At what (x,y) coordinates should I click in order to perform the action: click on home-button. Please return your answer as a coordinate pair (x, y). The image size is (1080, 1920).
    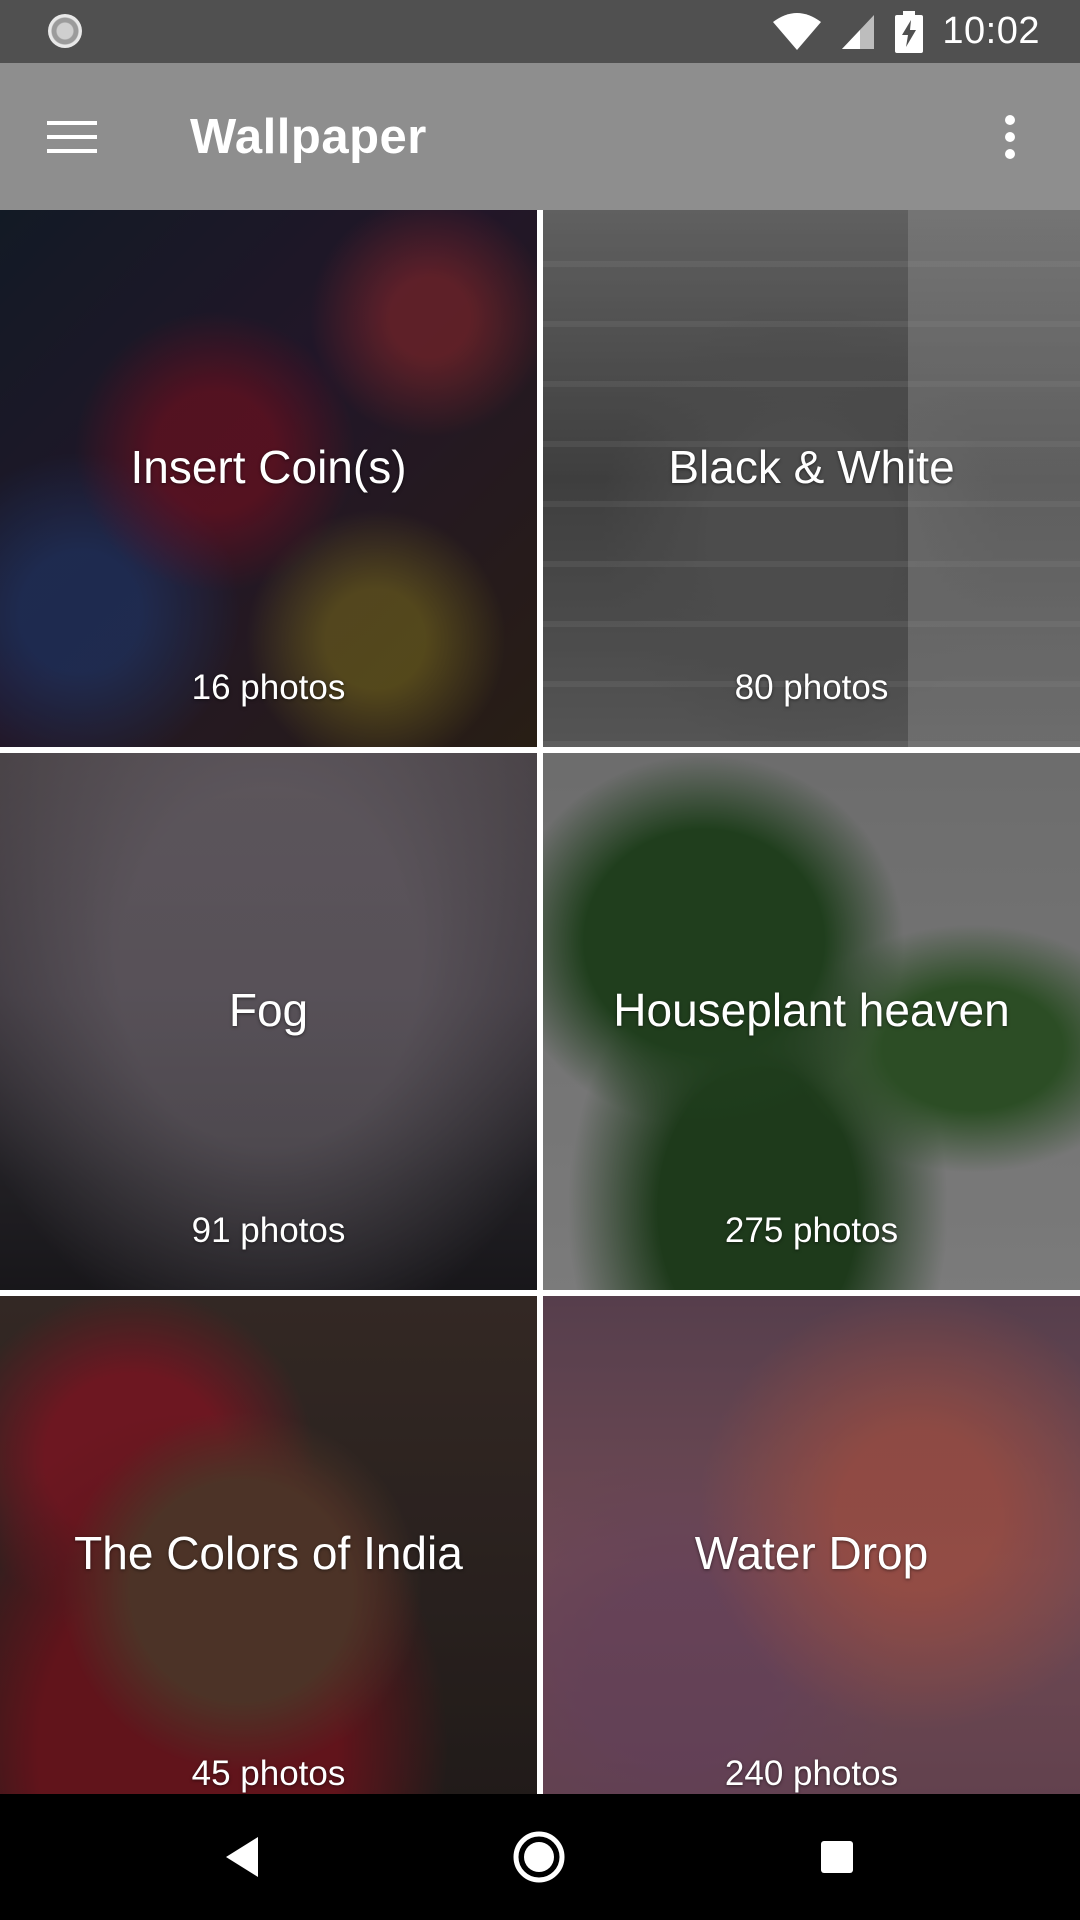
    Looking at the image, I should click on (539, 1857).